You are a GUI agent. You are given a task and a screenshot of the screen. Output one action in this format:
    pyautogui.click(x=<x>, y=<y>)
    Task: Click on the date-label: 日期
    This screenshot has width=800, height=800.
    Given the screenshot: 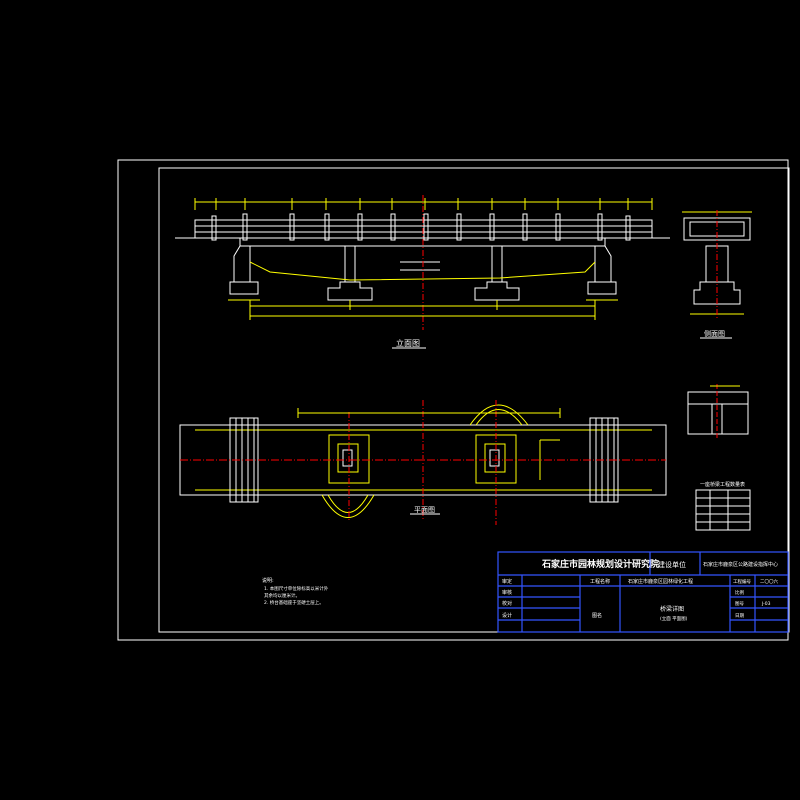 What is the action you would take?
    pyautogui.click(x=739, y=616)
    